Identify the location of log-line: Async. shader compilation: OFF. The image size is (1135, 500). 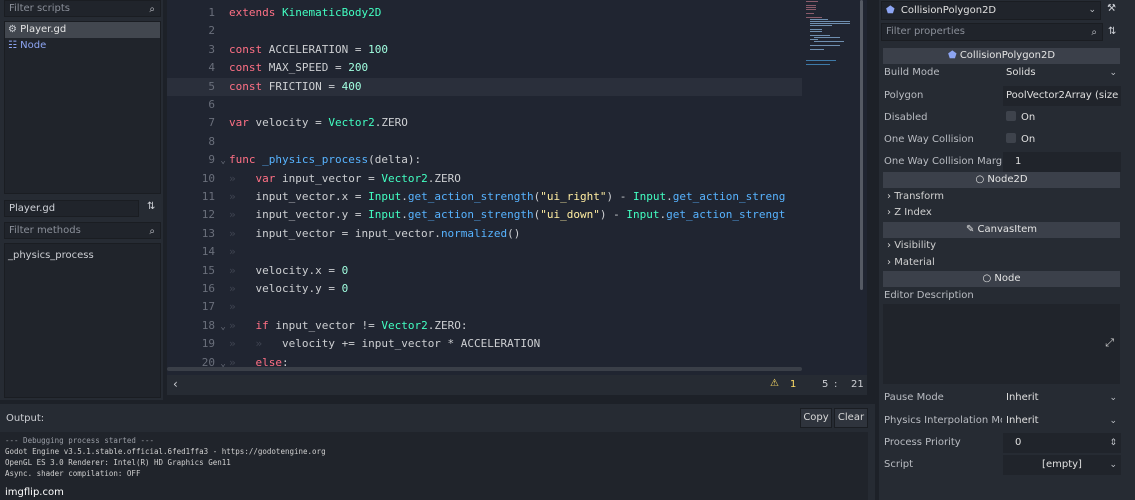
(73, 473).